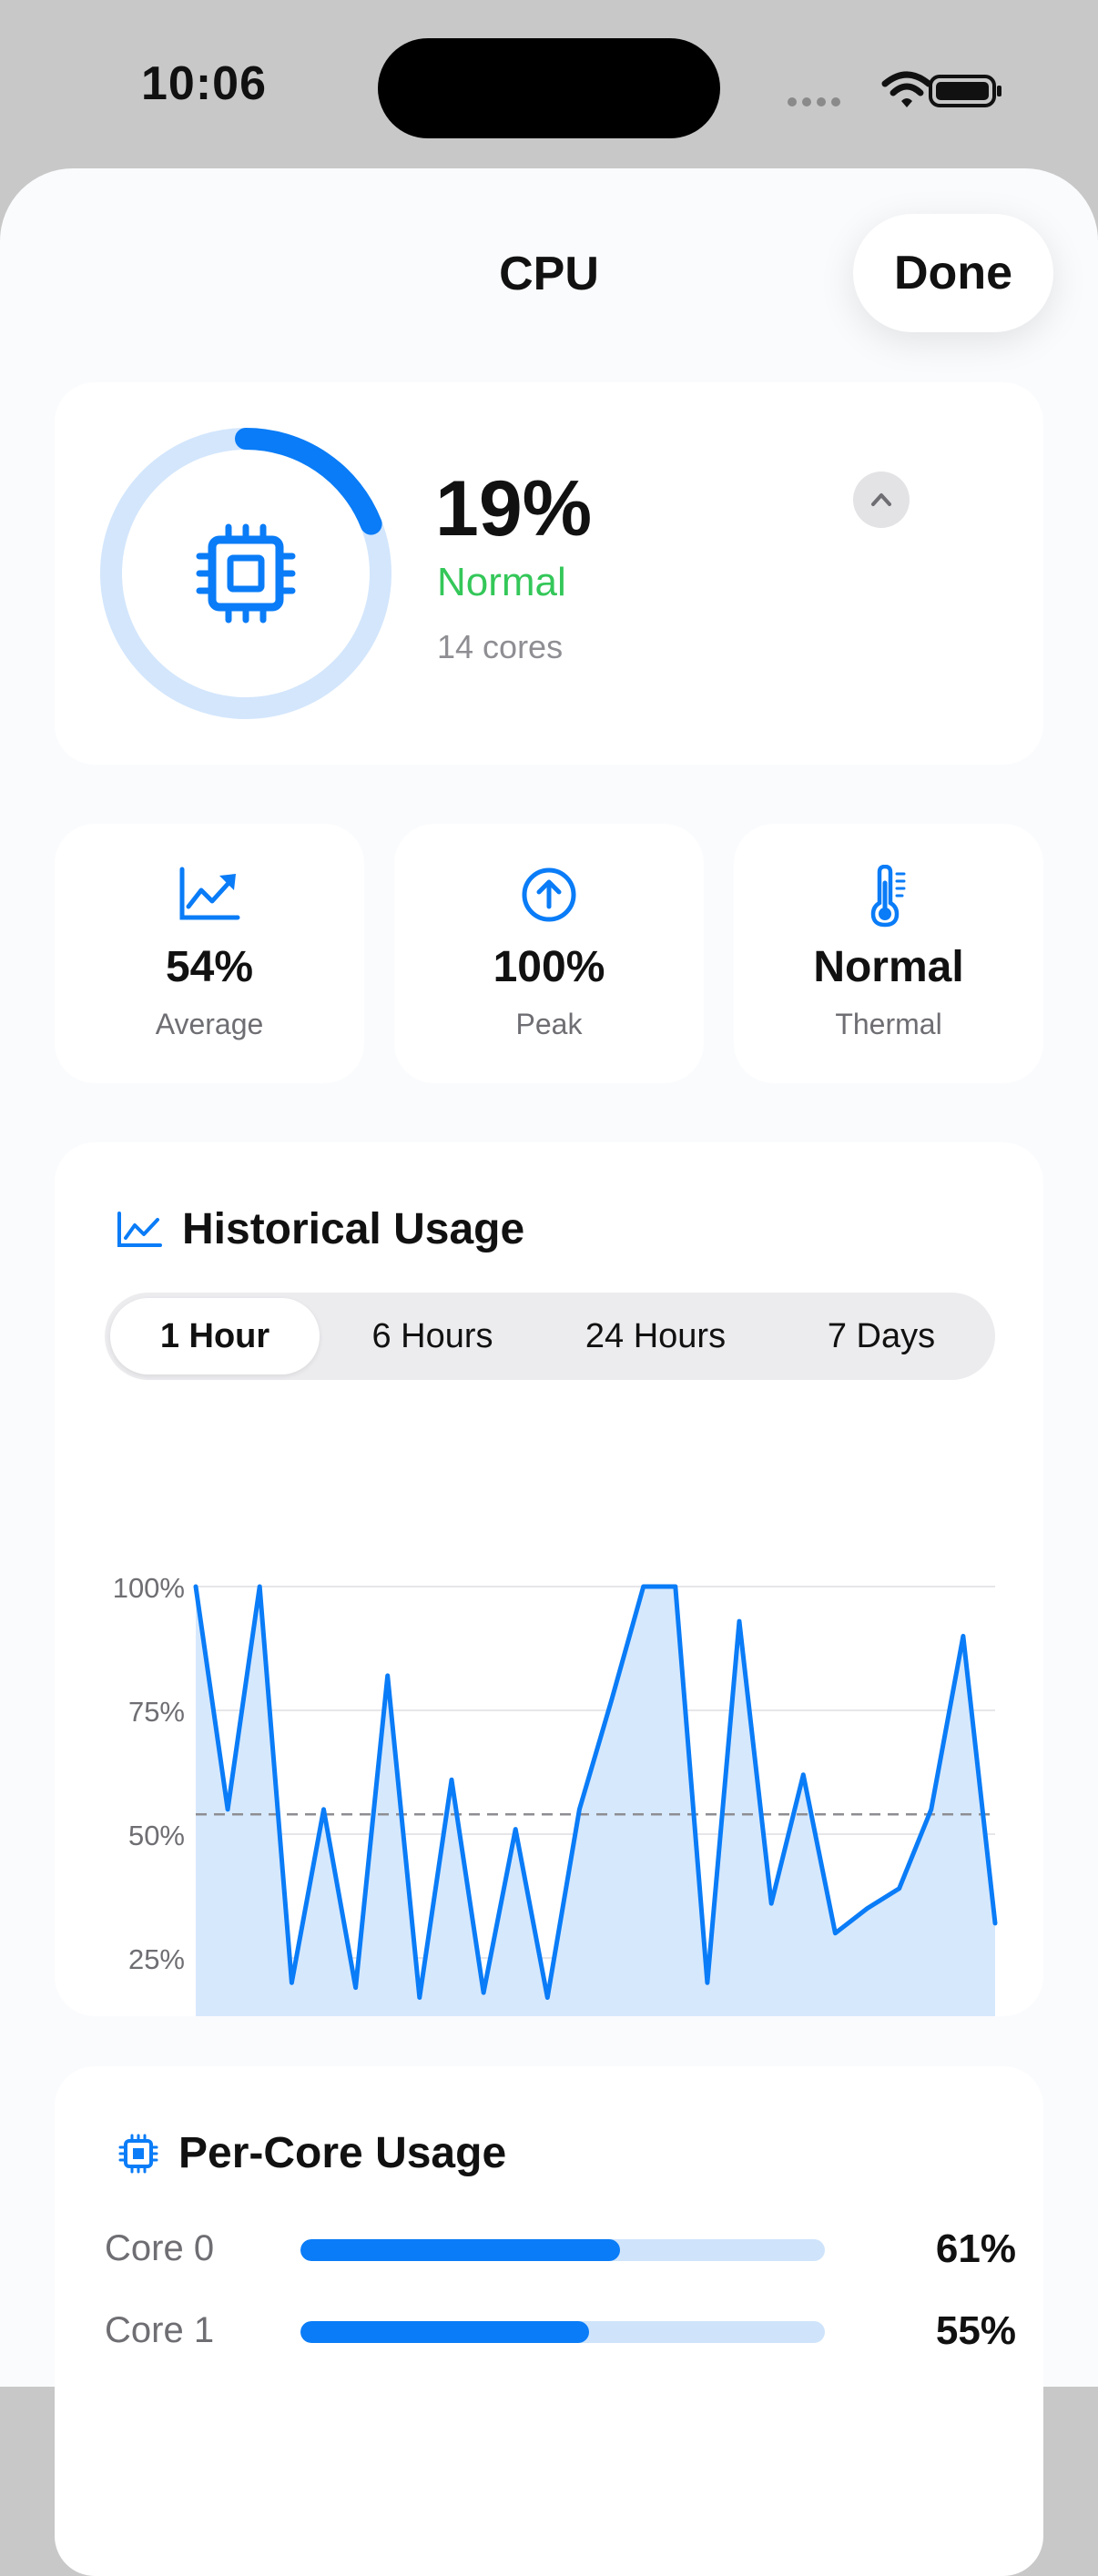  I want to click on dynamic-island, so click(549, 88).